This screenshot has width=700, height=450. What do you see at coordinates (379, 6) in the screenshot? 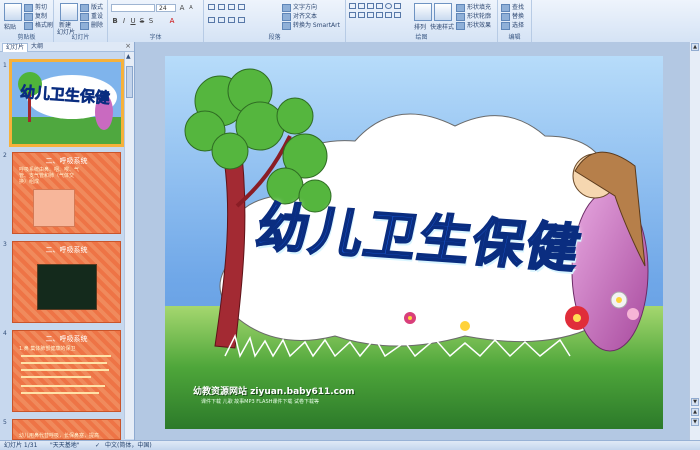
I see `rectangle-shape-icon` at bounding box center [379, 6].